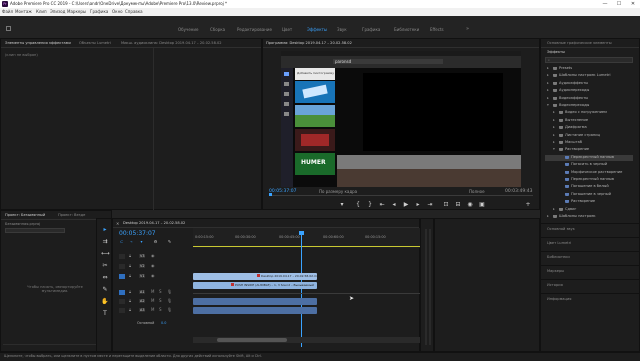 This screenshot has height=361, width=640. I want to click on effects-section: История, so click(590, 286).